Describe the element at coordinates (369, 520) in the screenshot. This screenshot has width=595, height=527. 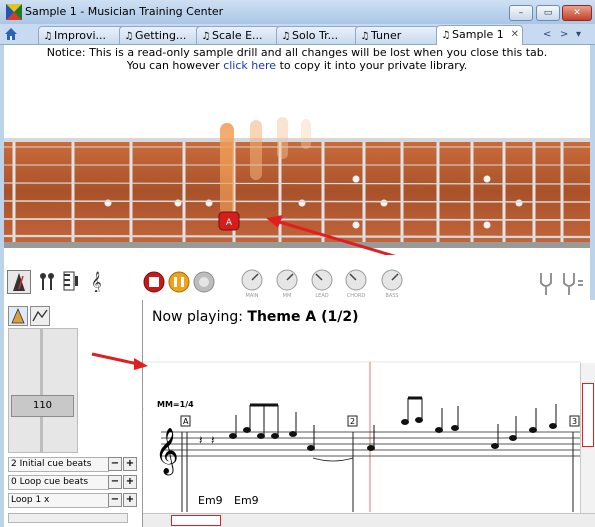
I see `horizontal-scrollbar` at that location.